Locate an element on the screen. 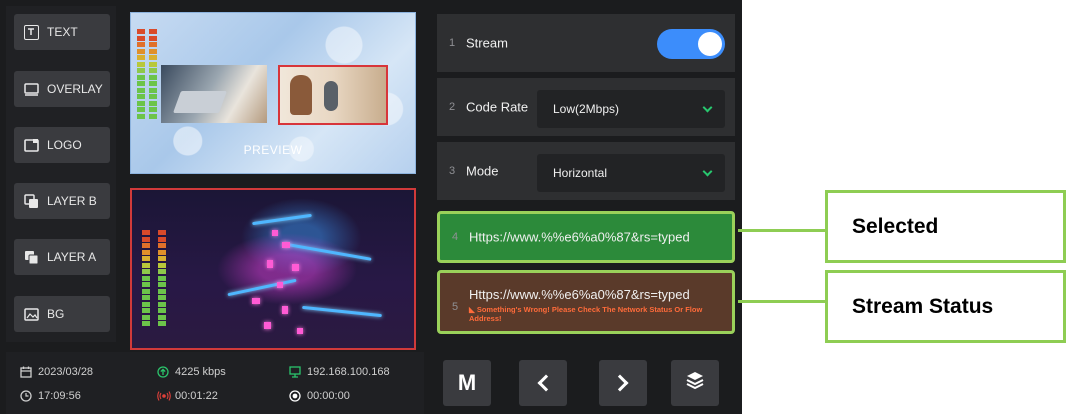 The height and width of the screenshot is (414, 1071). code-rate-value: Low(2Mbps) is located at coordinates (586, 109).